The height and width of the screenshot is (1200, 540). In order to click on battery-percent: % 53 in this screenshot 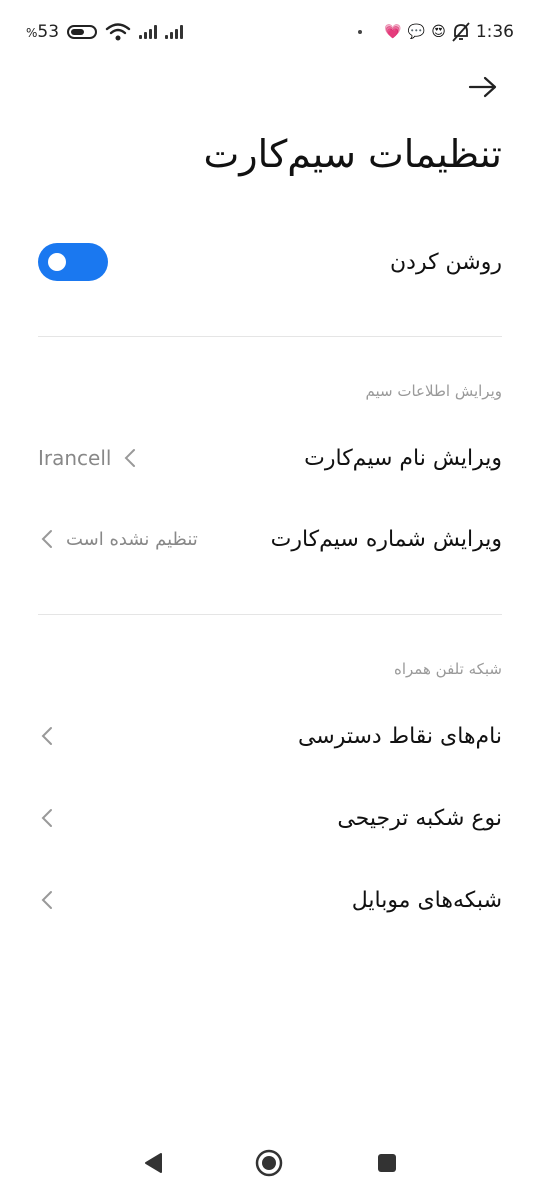, I will do `click(42, 32)`.